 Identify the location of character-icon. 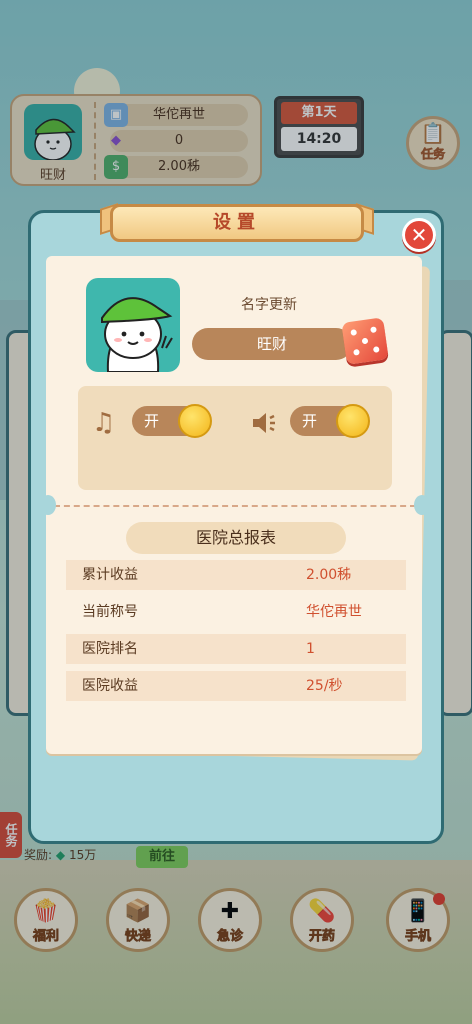
(137, 334).